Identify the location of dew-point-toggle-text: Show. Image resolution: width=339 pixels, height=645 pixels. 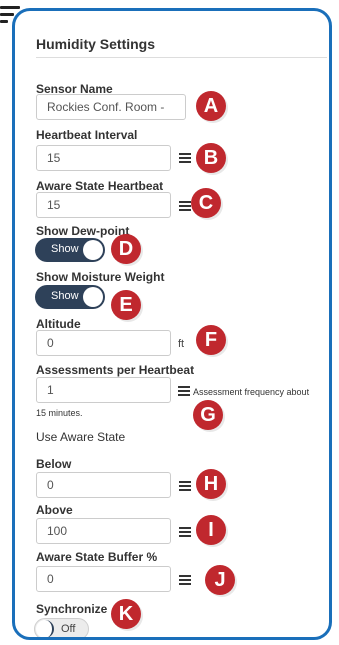
(65, 249).